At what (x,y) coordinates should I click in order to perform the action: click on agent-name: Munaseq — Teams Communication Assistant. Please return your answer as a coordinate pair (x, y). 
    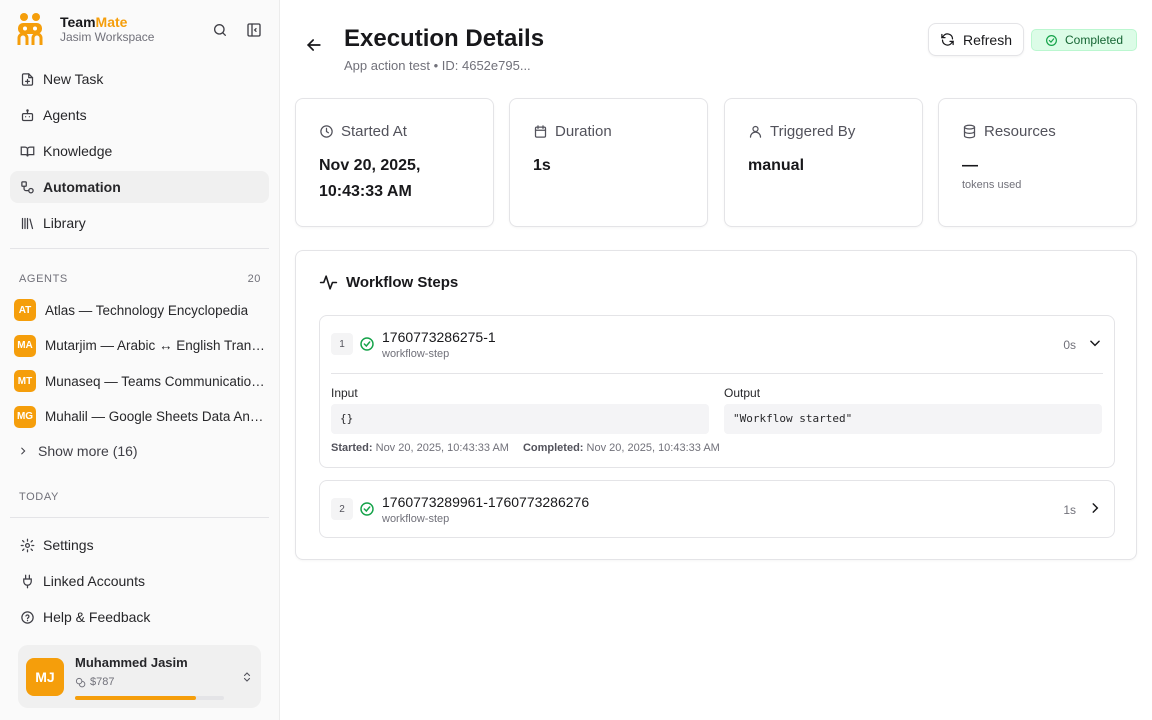
    Looking at the image, I should click on (155, 381).